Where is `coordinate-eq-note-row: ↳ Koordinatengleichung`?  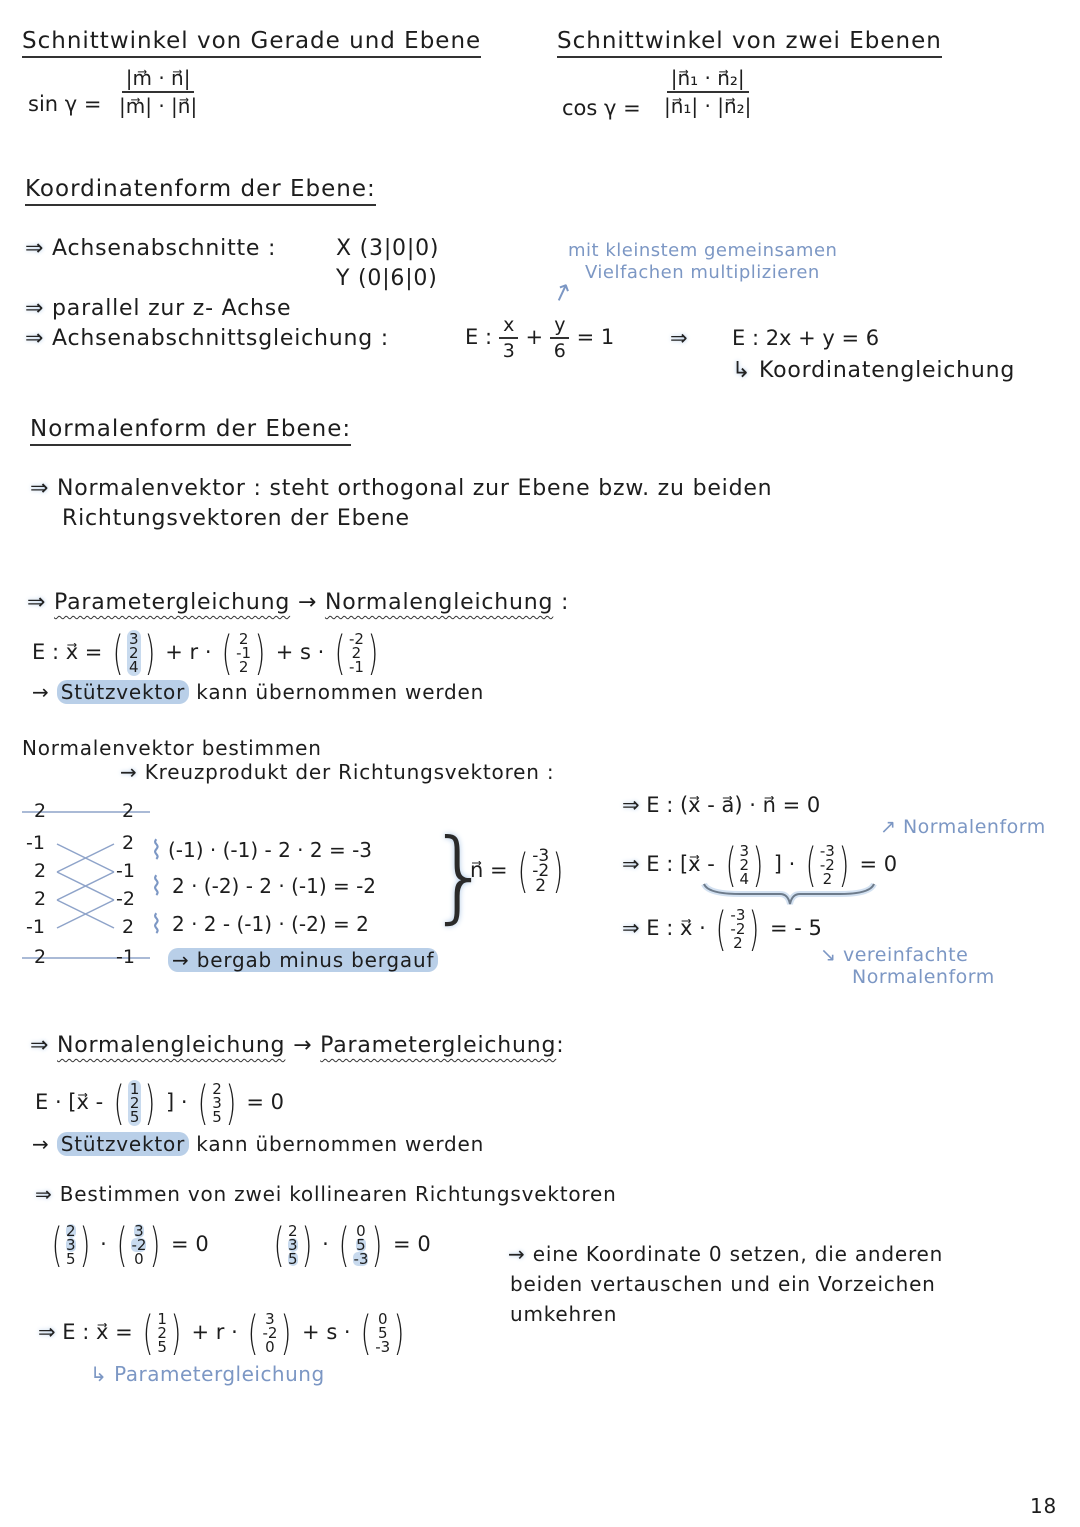 coordinate-eq-note-row: ↳ Koordinatengleichung is located at coordinates (873, 370).